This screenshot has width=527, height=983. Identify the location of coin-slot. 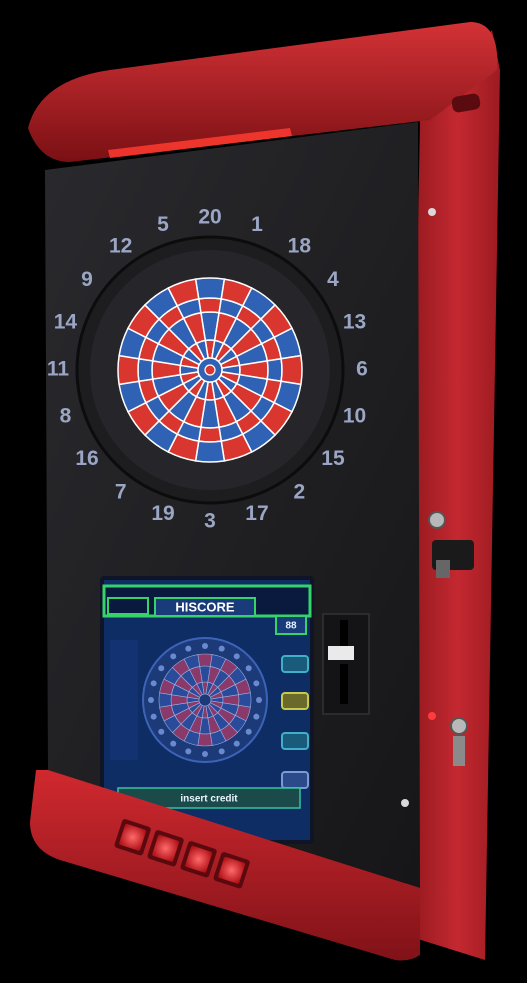
(346, 664).